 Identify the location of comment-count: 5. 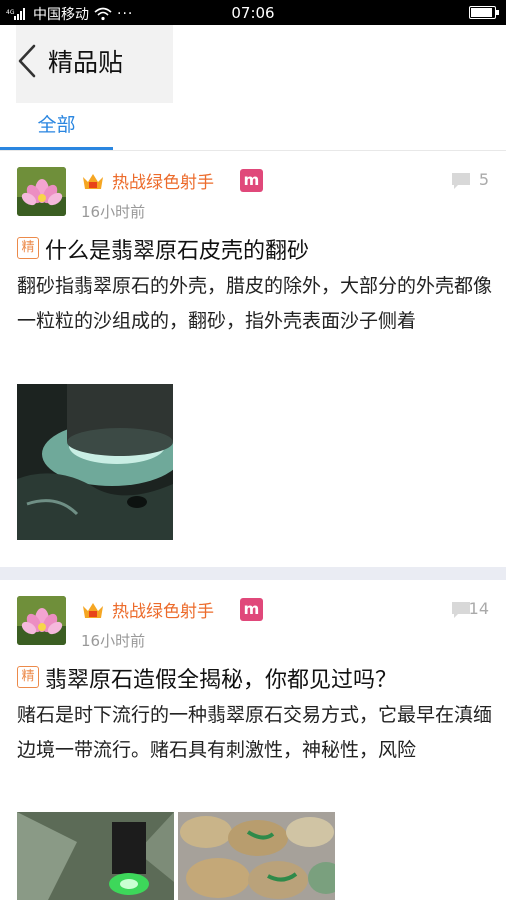
(483, 179).